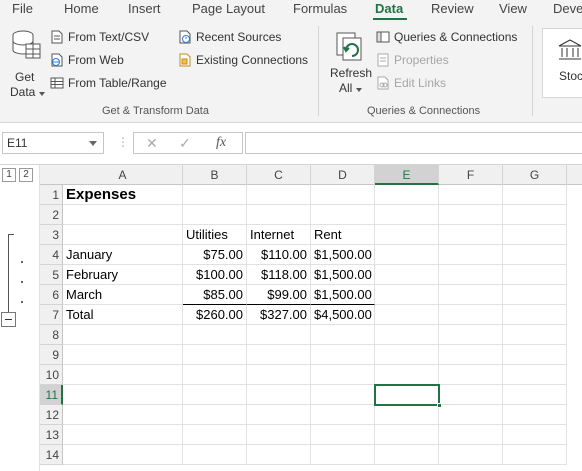 This screenshot has height=471, width=582. What do you see at coordinates (279, 315) in the screenshot?
I see `cell-c7: $327.00` at bounding box center [279, 315].